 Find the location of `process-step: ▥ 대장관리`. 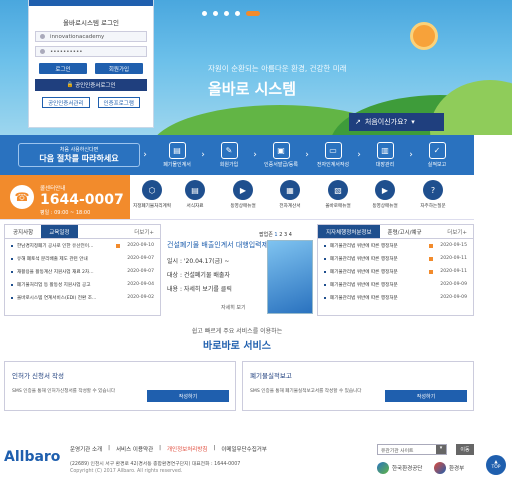

process-step: ▥ 대장관리 is located at coordinates (385, 155).